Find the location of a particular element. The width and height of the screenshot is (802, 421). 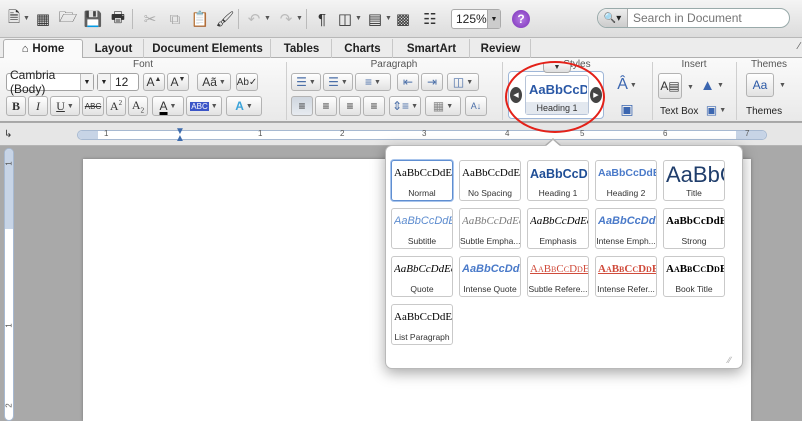

paste-icon: 📋 is located at coordinates (200, 19).